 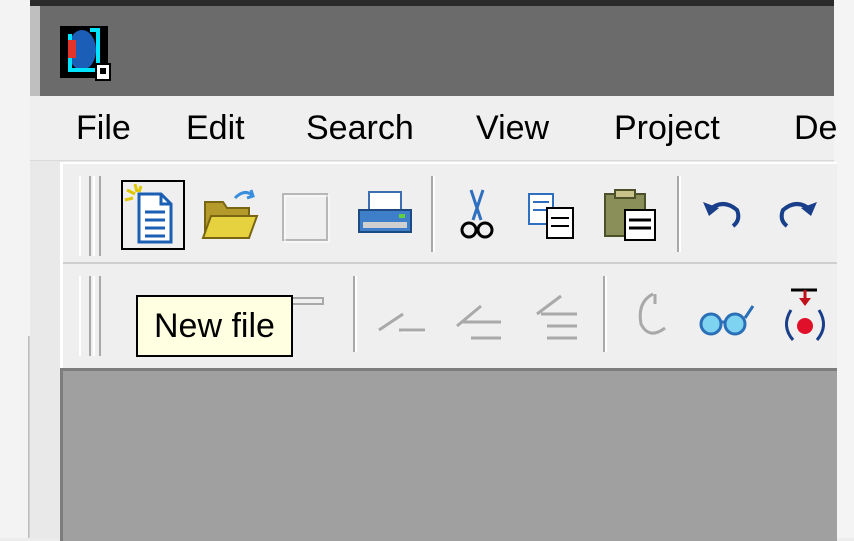 I want to click on desktop-right-band, so click(x=844, y=269).